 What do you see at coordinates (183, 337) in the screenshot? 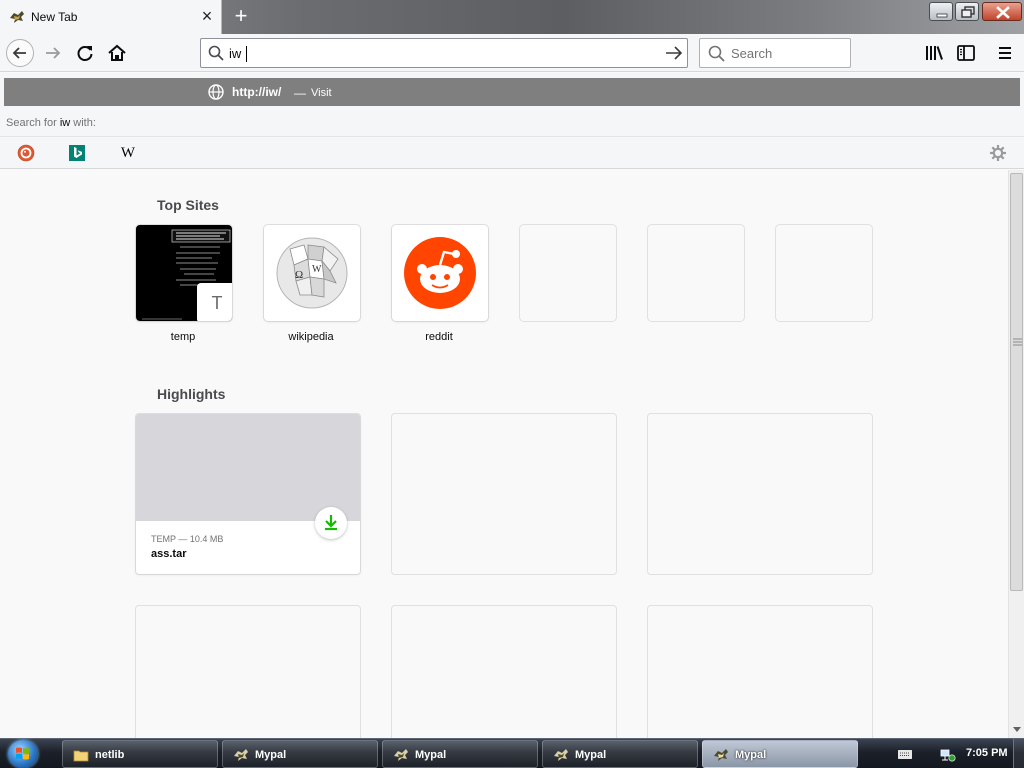
I see `top-site-label: temp` at bounding box center [183, 337].